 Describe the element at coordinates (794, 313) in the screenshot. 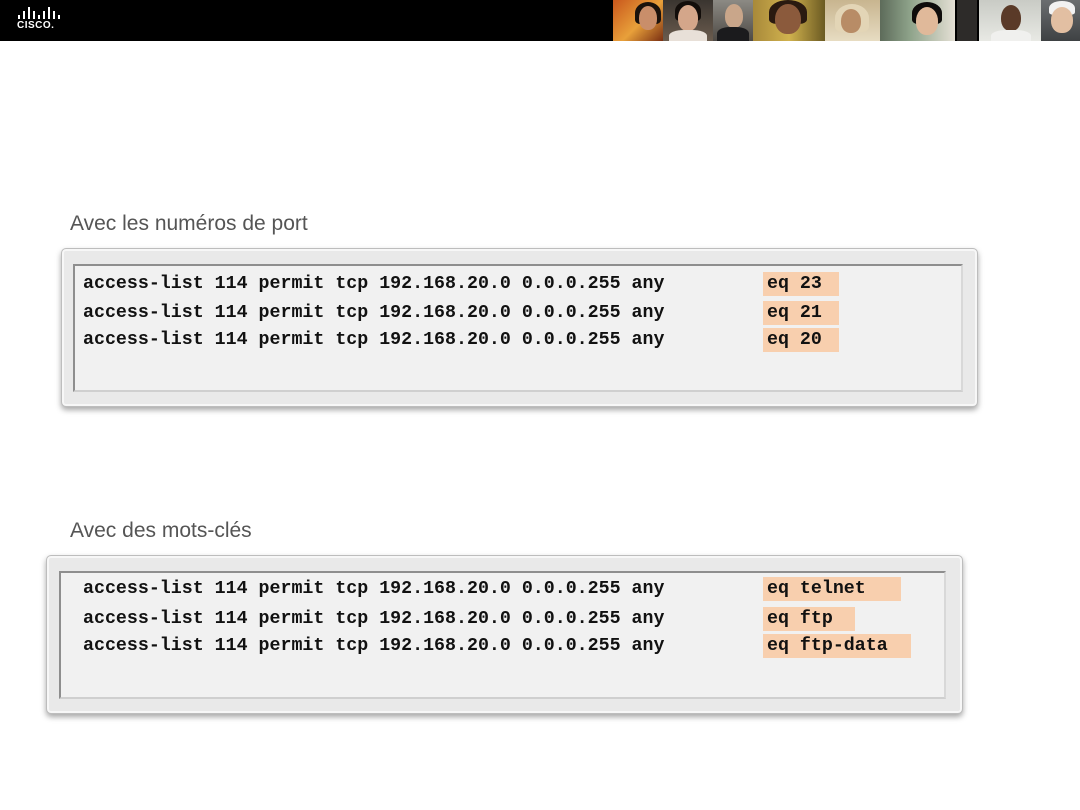

I see `acl-port-keyword: eq 21` at that location.